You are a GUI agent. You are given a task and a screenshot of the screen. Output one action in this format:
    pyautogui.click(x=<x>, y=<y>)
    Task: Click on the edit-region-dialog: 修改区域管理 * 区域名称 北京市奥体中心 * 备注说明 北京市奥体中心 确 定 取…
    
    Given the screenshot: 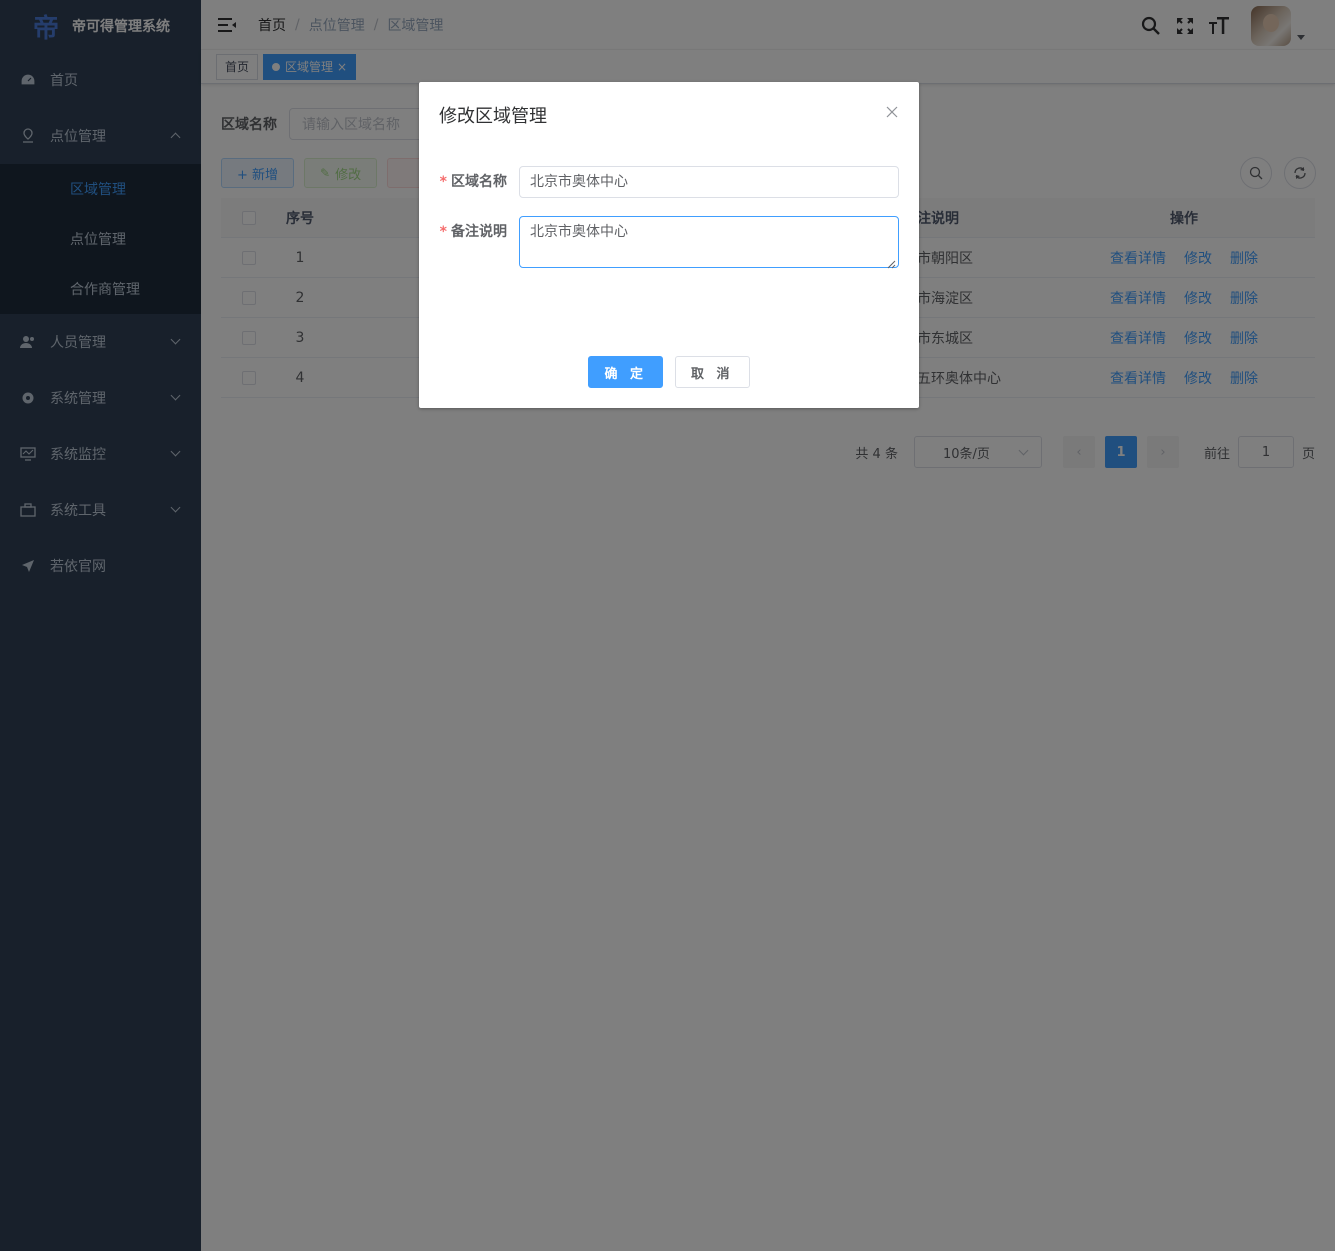 What is the action you would take?
    pyautogui.click(x=669, y=245)
    